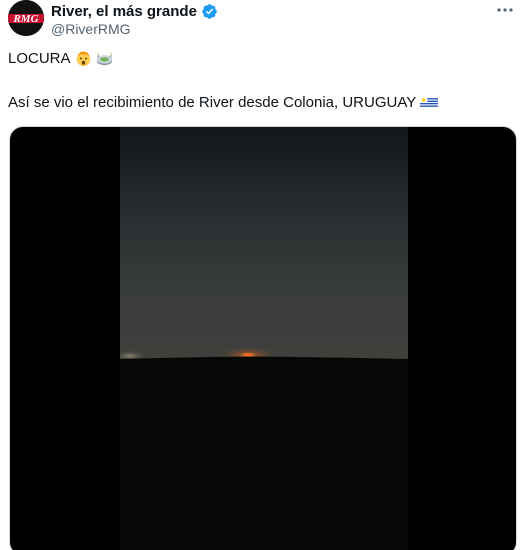 The width and height of the screenshot is (525, 550). Describe the element at coordinates (124, 11) in the screenshot. I see `author-display-name: River, el más grande` at that location.